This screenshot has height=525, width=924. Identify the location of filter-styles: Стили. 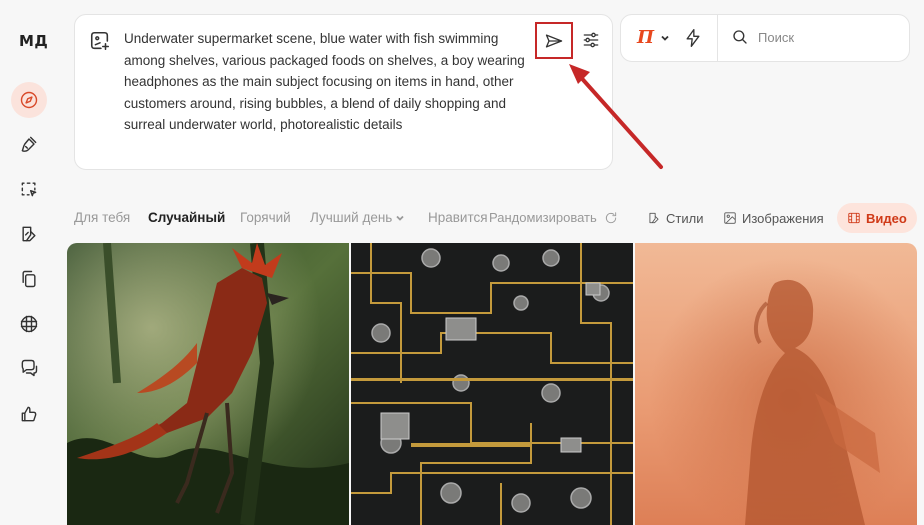
(675, 218).